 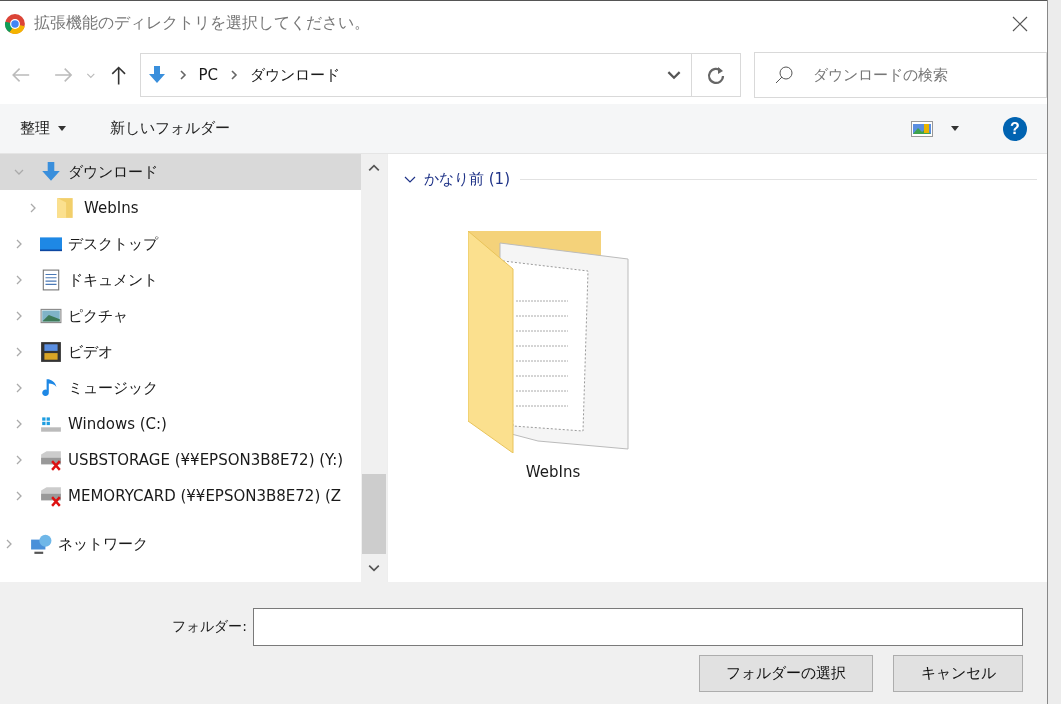 I want to click on help-button: ?, so click(x=1015, y=128).